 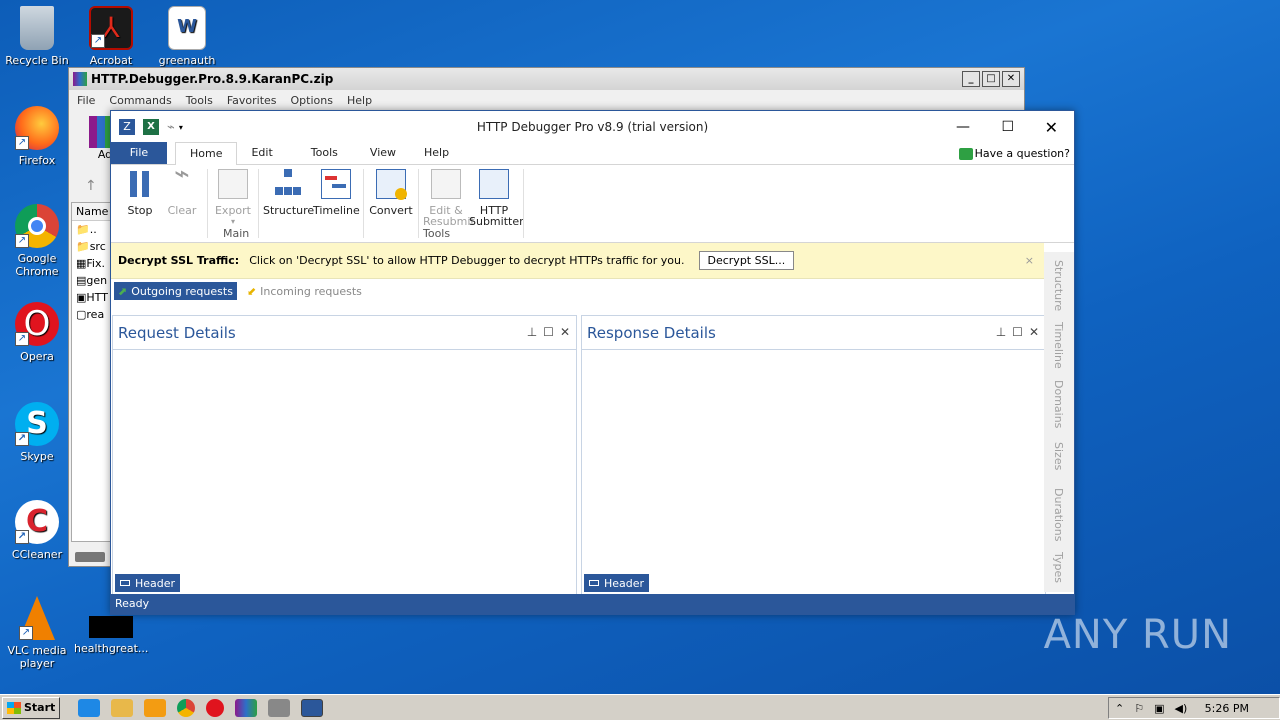 I want to click on side-tab-timeline: Timeline, so click(x=1058, y=345).